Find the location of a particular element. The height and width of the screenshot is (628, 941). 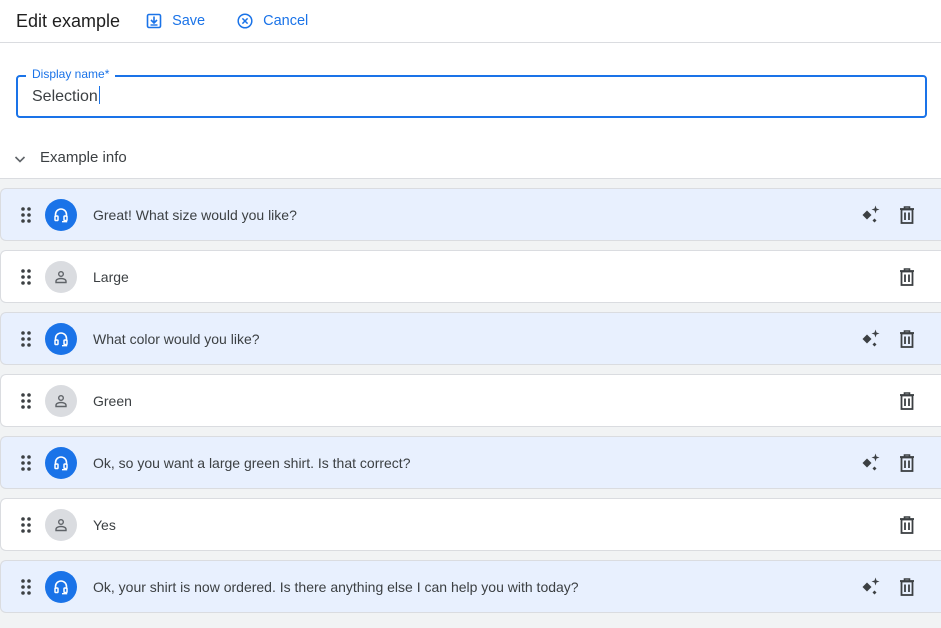

chevron-down-icon is located at coordinates (20, 159).